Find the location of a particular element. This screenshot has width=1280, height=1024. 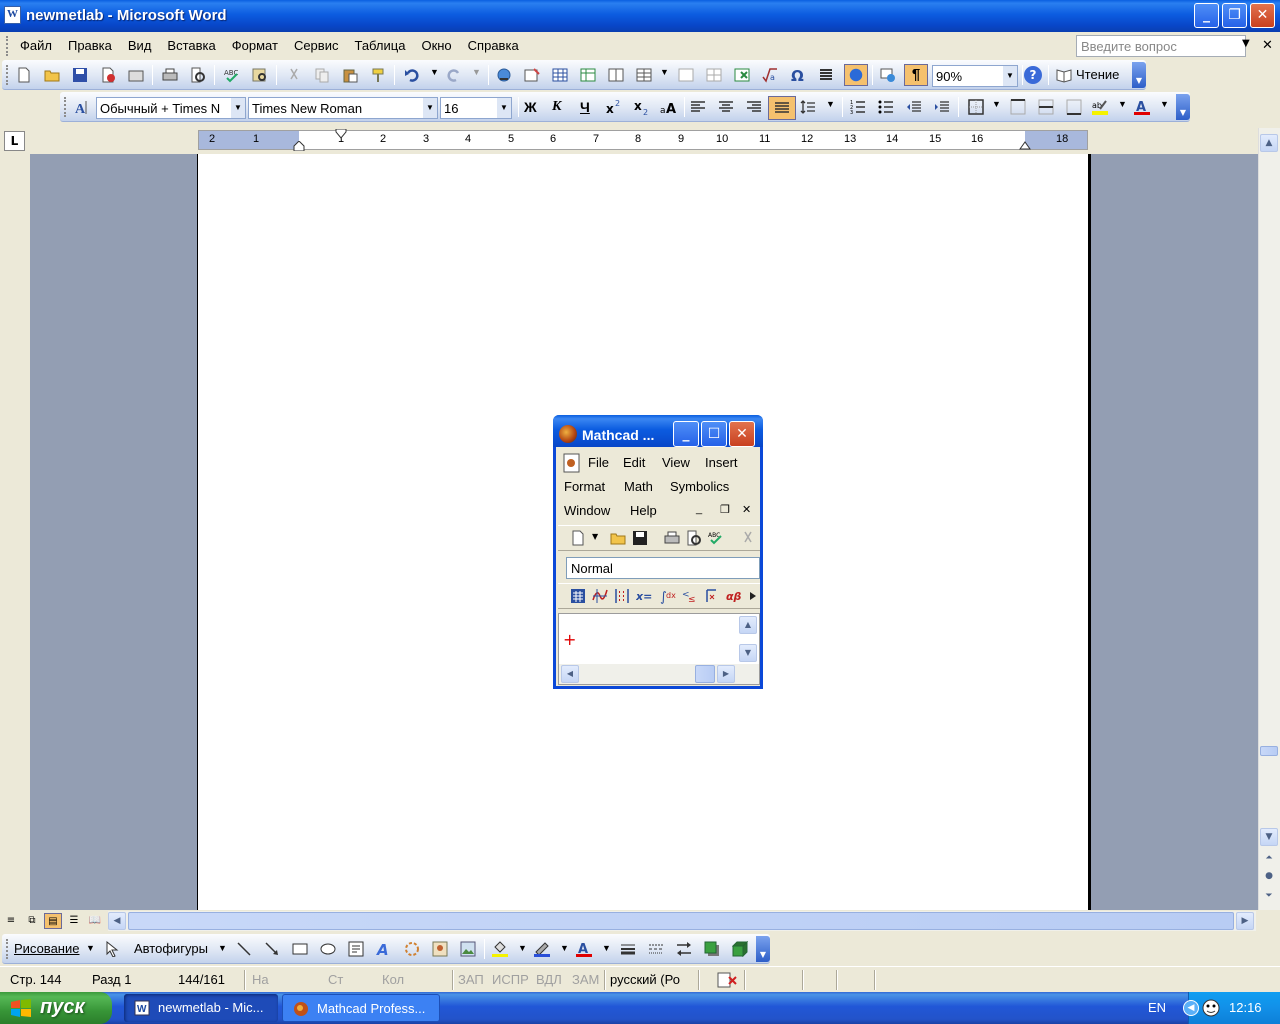

table-grid-icon is located at coordinates (644, 75).